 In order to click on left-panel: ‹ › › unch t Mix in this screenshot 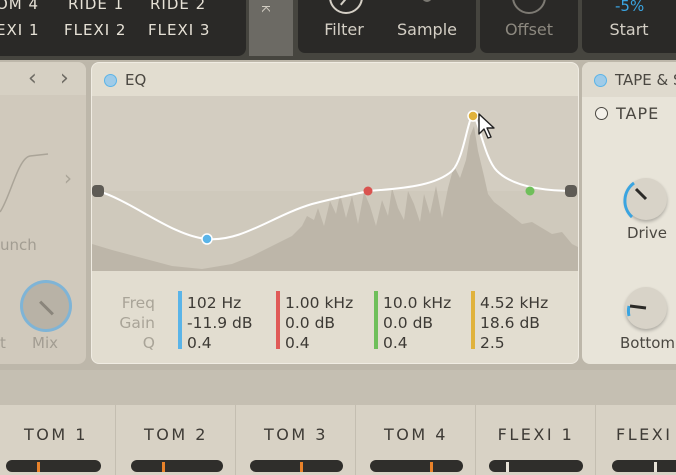, I will do `click(43, 213)`.